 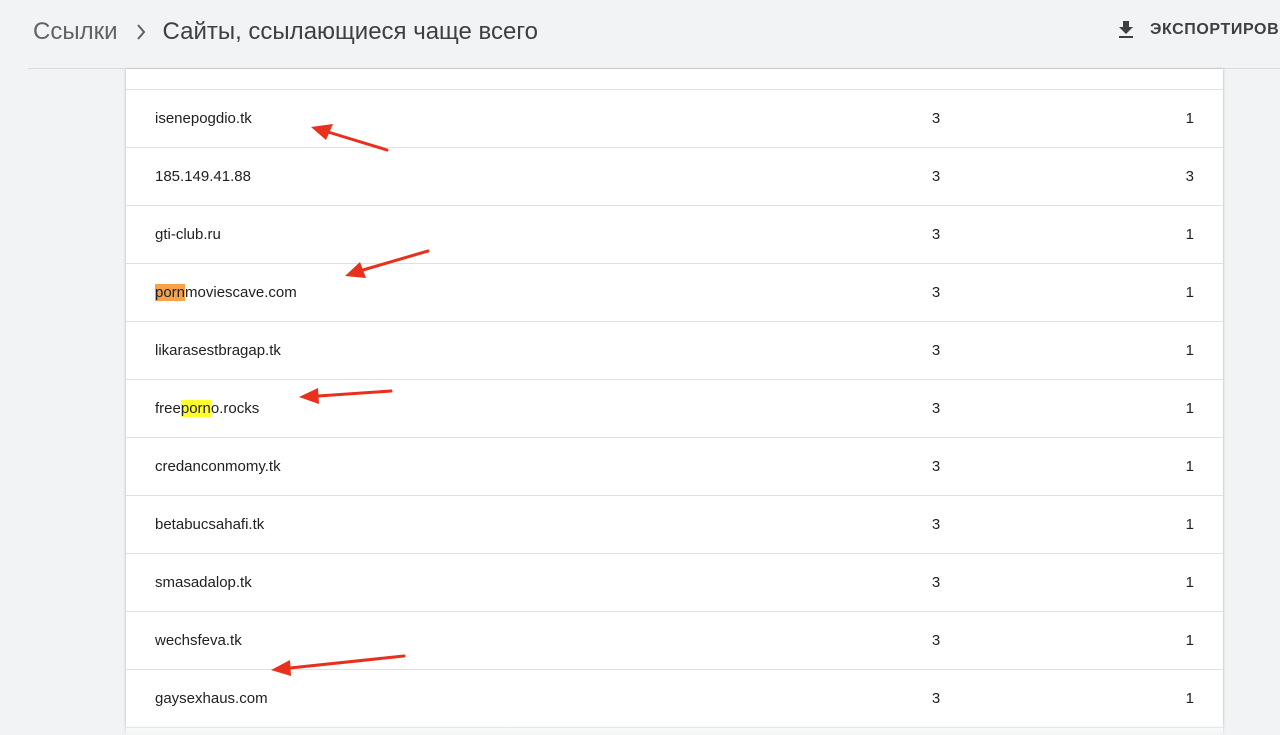 I want to click on table-row: wechsfeva.tk 3 1, so click(x=674, y=641).